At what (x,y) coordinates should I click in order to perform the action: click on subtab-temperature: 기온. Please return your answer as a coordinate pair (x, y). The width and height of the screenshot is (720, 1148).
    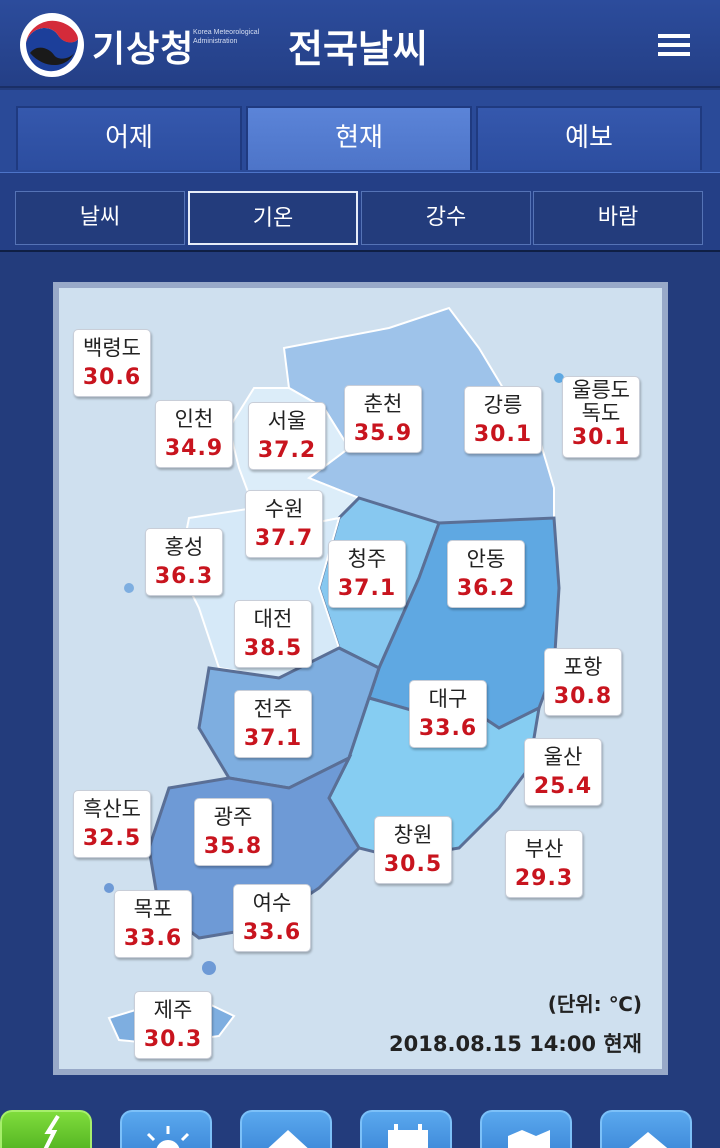
    Looking at the image, I should click on (273, 218).